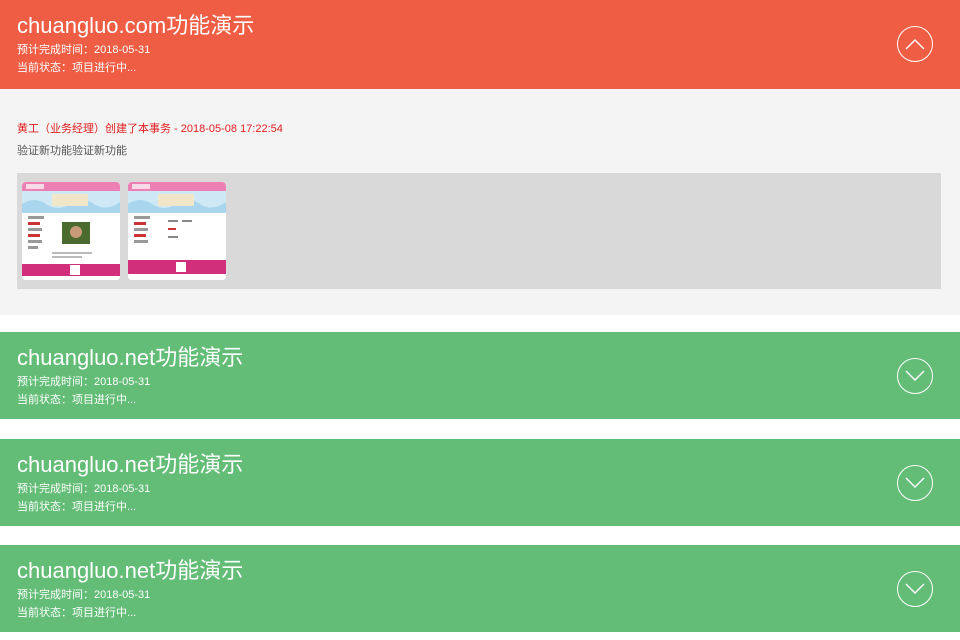 Image resolution: width=960 pixels, height=640 pixels. I want to click on collapse-button, so click(915, 44).